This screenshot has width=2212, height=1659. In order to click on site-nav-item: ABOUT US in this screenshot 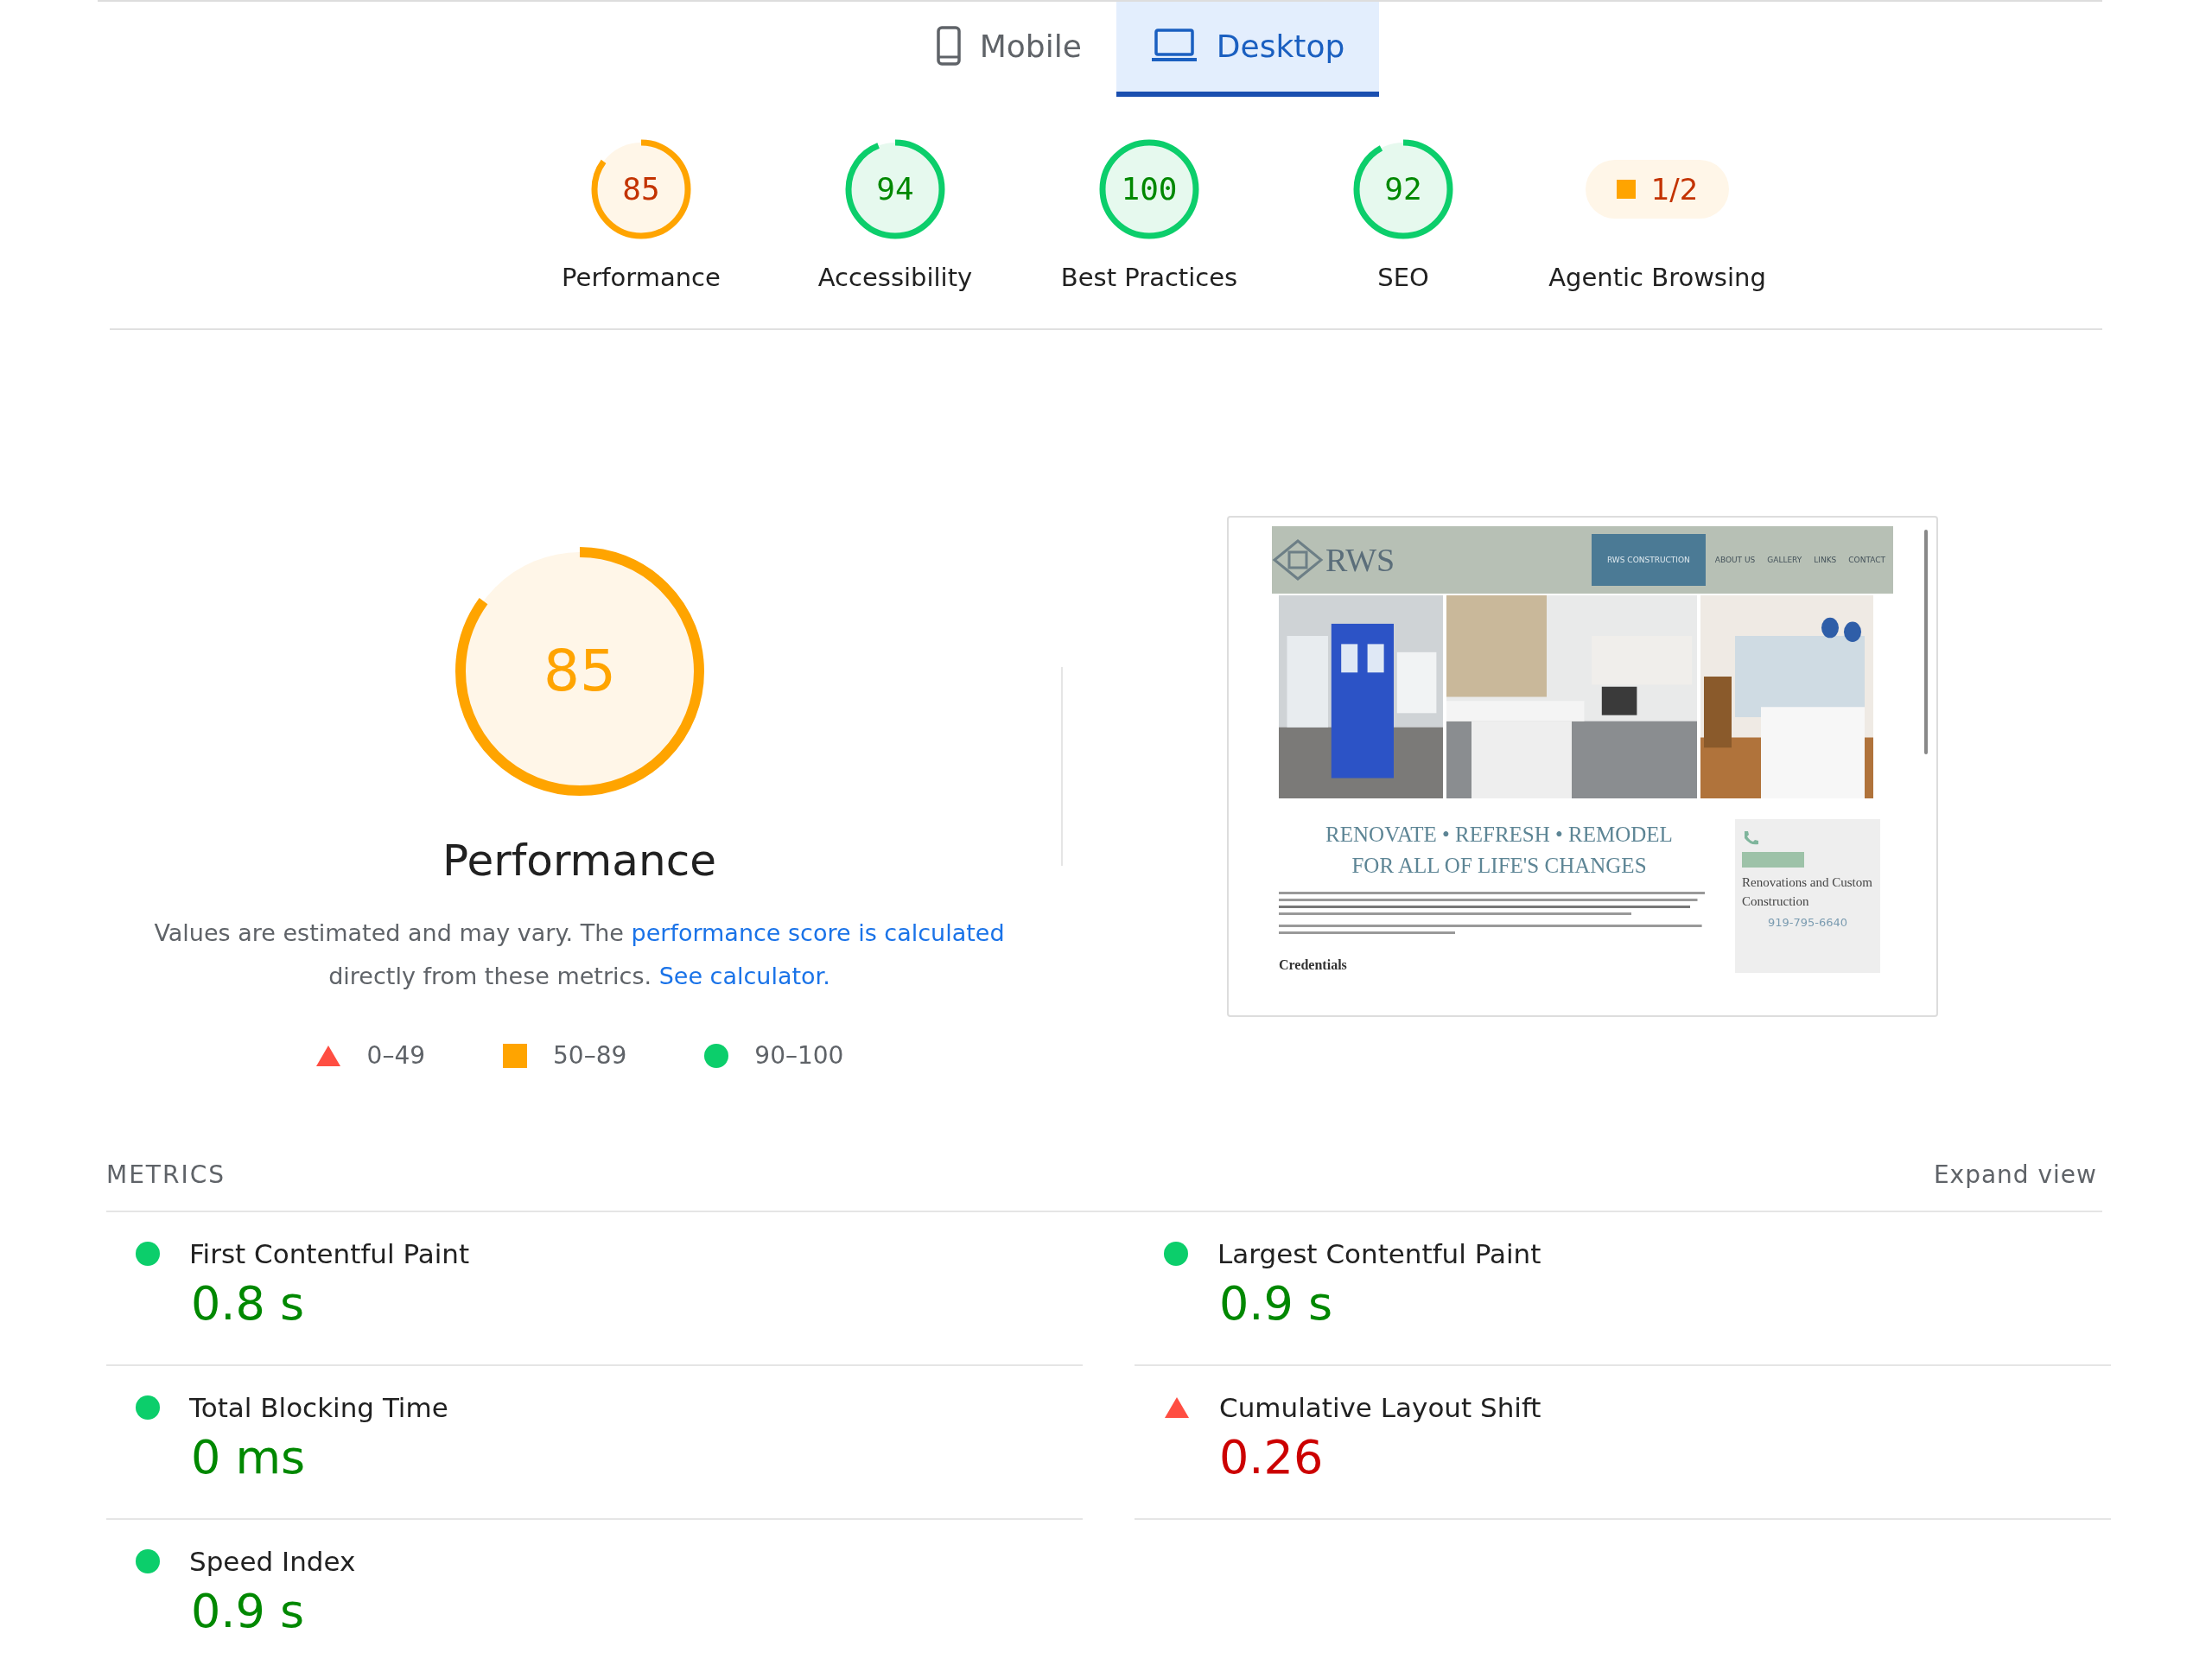, I will do `click(1735, 560)`.